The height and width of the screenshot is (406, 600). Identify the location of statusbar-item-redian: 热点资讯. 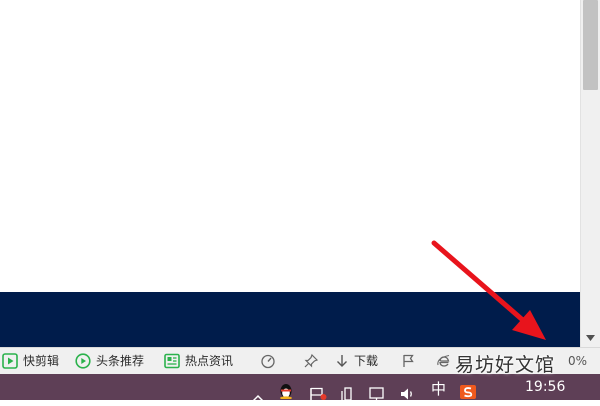
(198, 361).